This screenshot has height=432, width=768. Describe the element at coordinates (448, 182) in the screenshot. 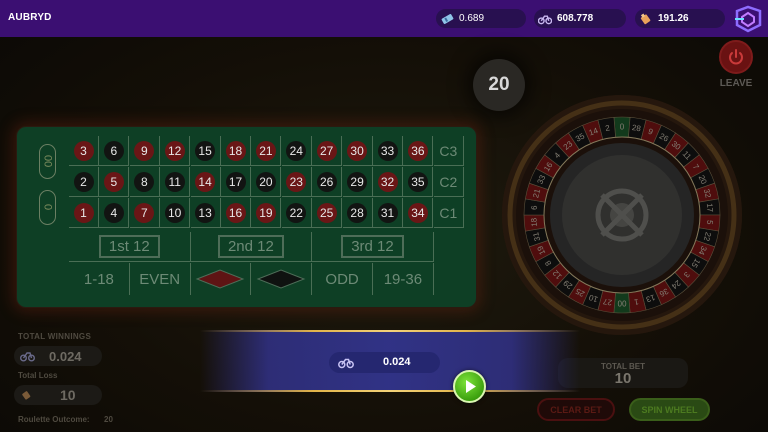

I see `bet-spot-column: C2` at that location.